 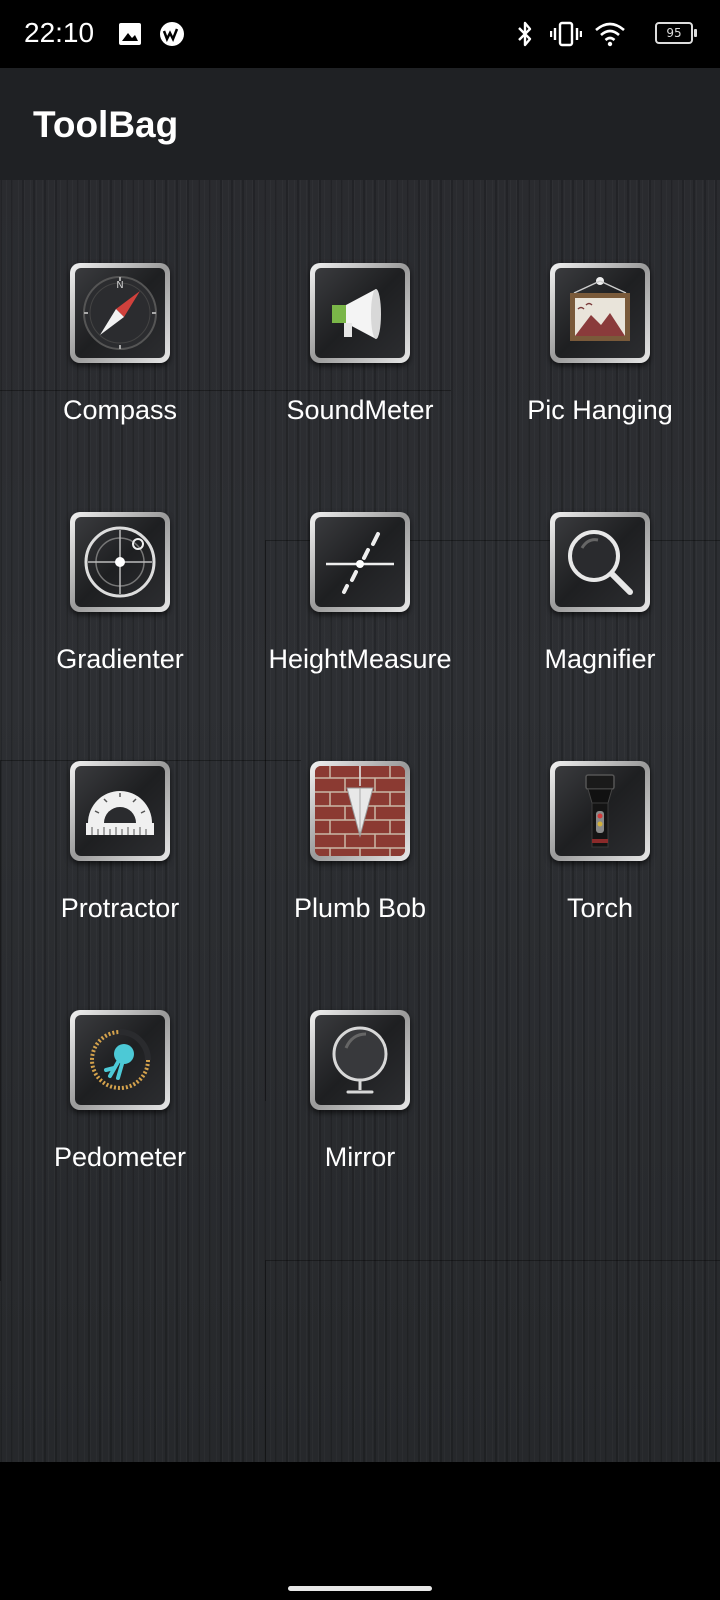 I want to click on mirror-icon, so click(x=360, y=1060).